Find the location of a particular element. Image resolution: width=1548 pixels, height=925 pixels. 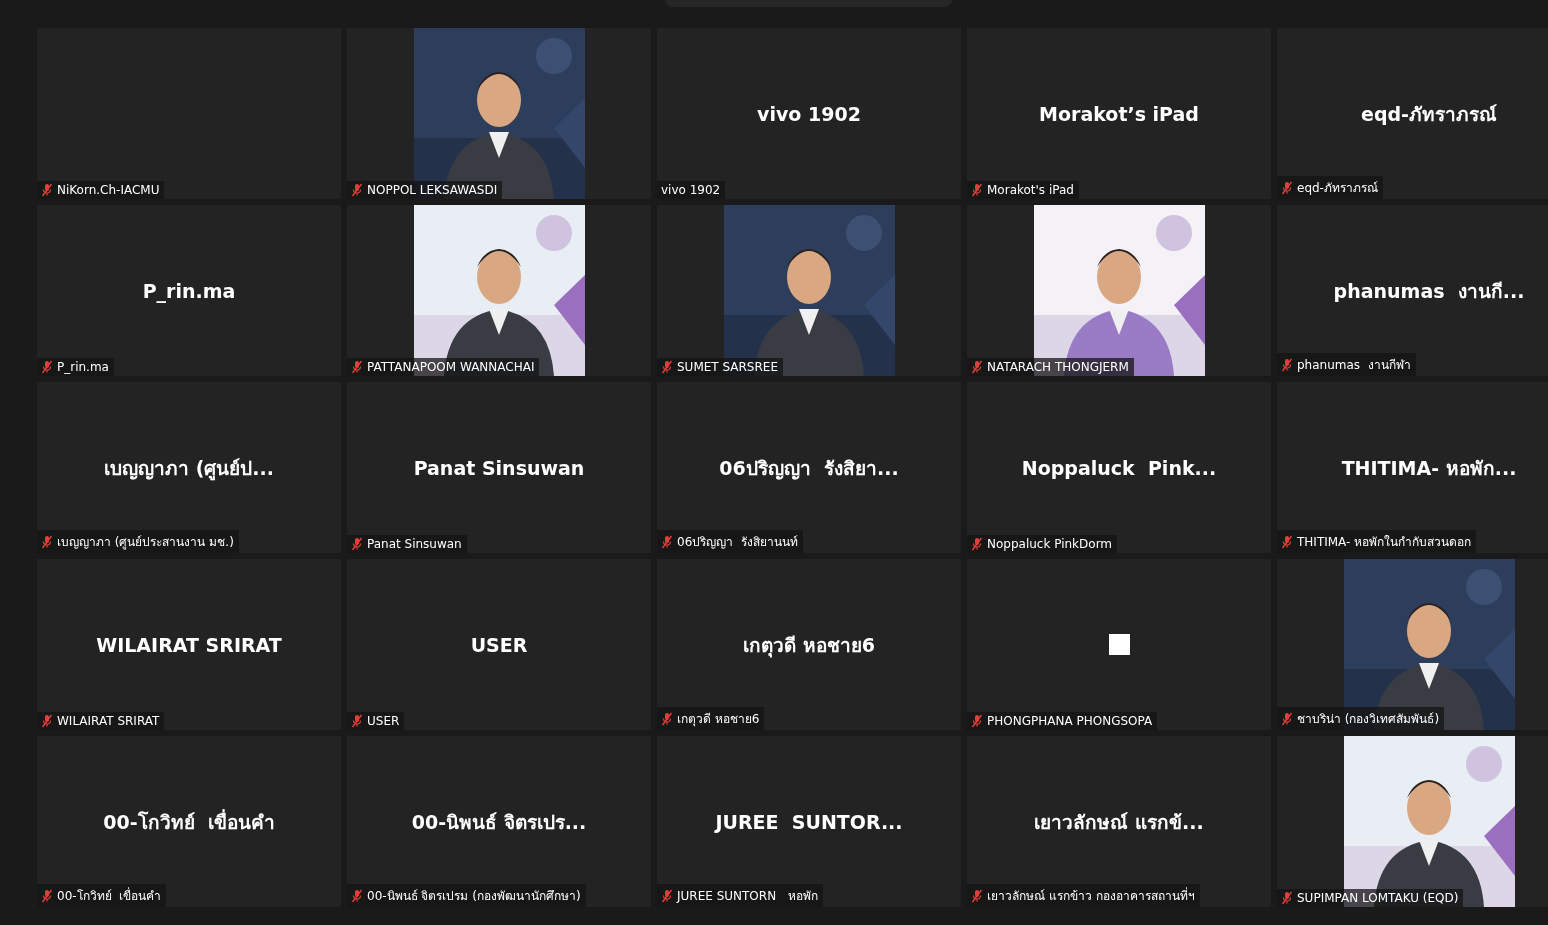

participant-label: เยาวลักษณ์ แรกข้าว กองอาคารสถานที่ฯ is located at coordinates (1091, 895).